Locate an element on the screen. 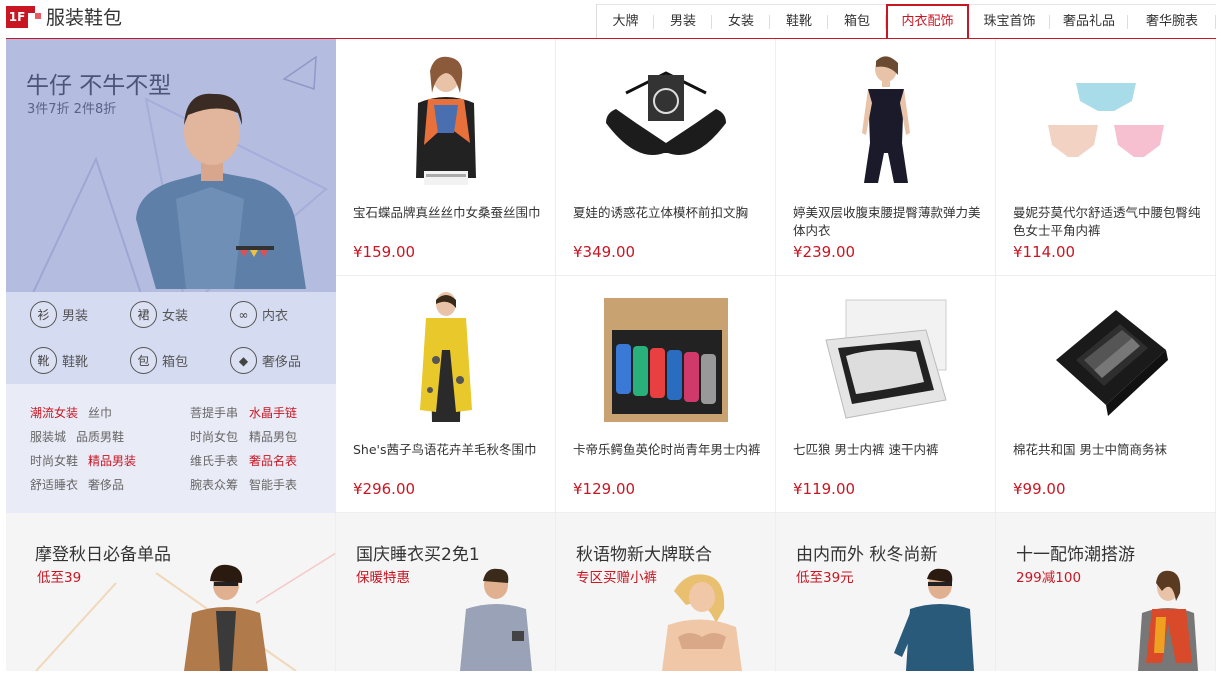 The width and height of the screenshot is (1221, 675). floor-badge: 1F is located at coordinates (23, 17).